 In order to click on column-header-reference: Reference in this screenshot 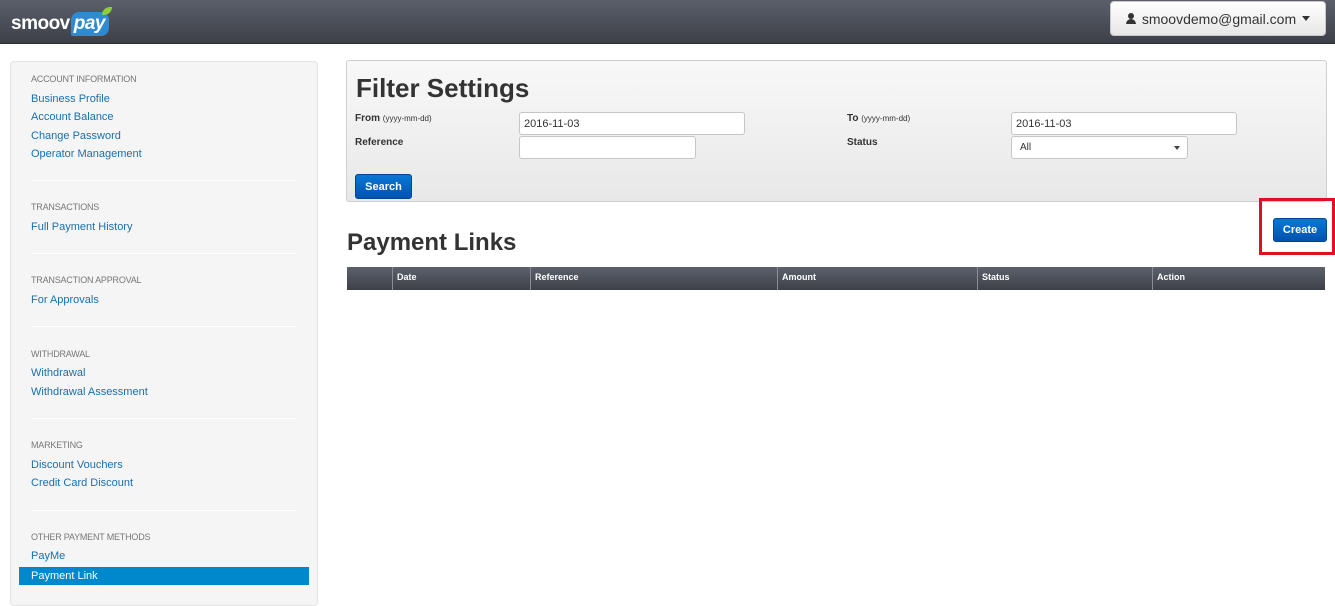, I will do `click(654, 278)`.